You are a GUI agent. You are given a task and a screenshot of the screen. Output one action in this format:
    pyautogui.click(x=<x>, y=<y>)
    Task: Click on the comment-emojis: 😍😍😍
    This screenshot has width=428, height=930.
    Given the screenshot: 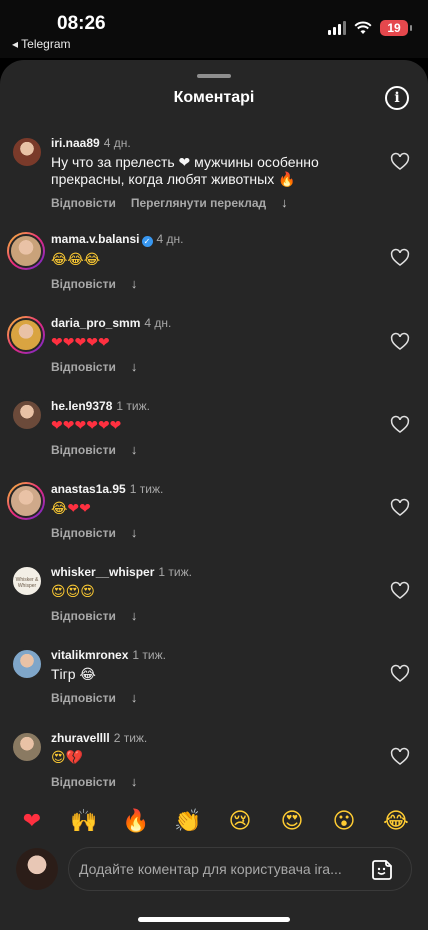 What is the action you would take?
    pyautogui.click(x=73, y=592)
    